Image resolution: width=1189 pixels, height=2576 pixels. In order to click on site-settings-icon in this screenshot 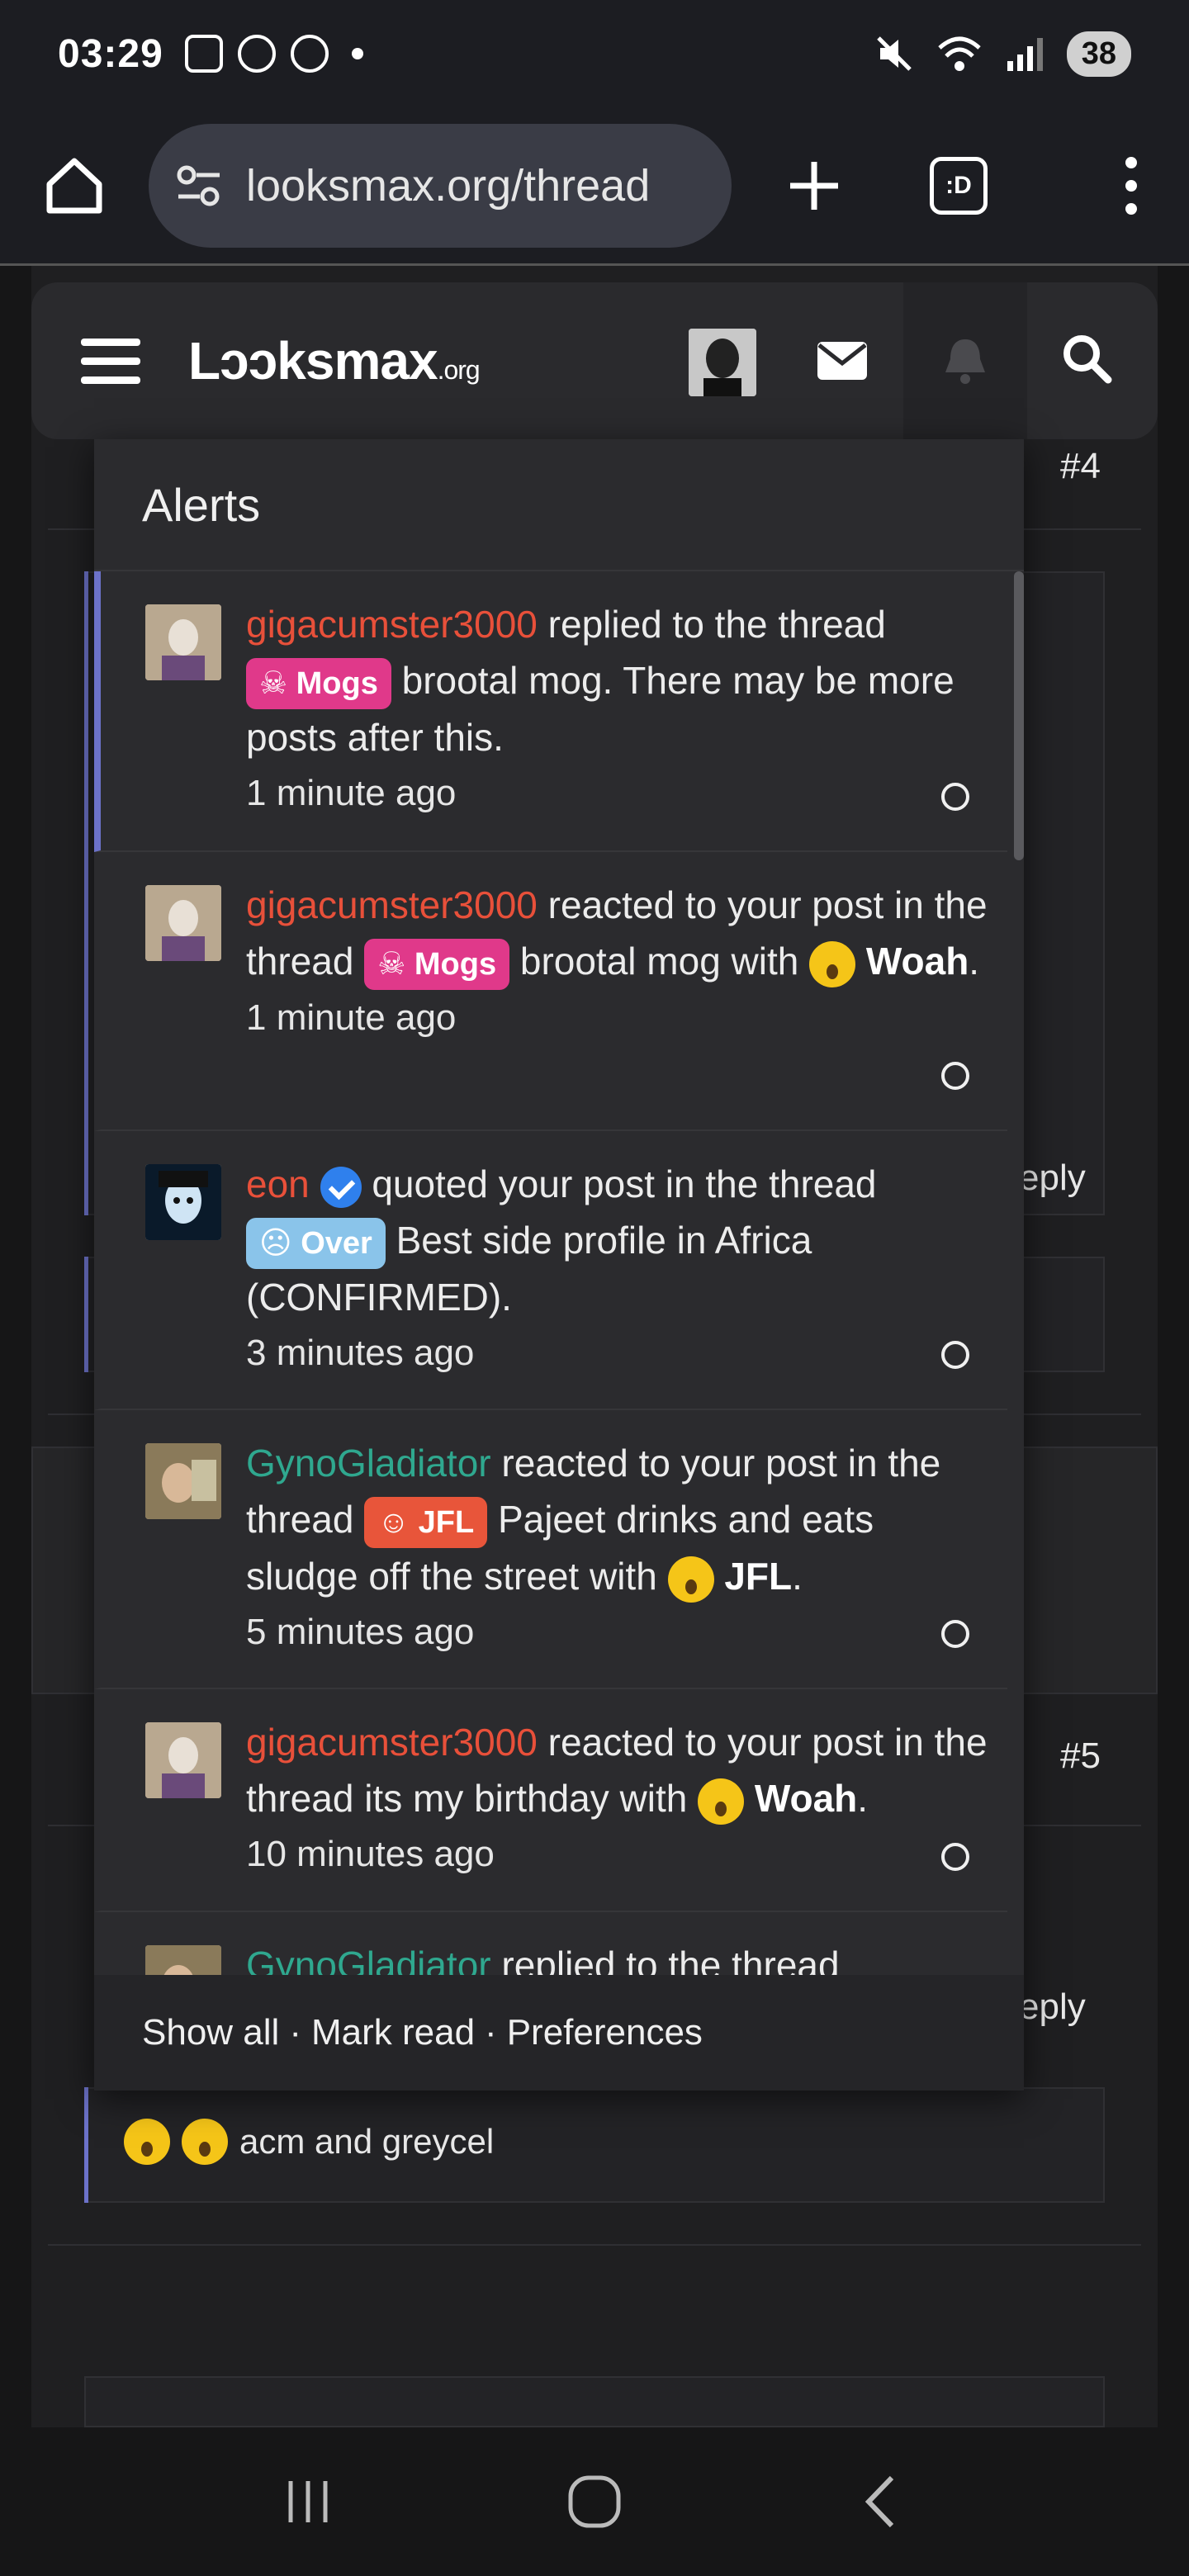, I will do `click(199, 185)`.